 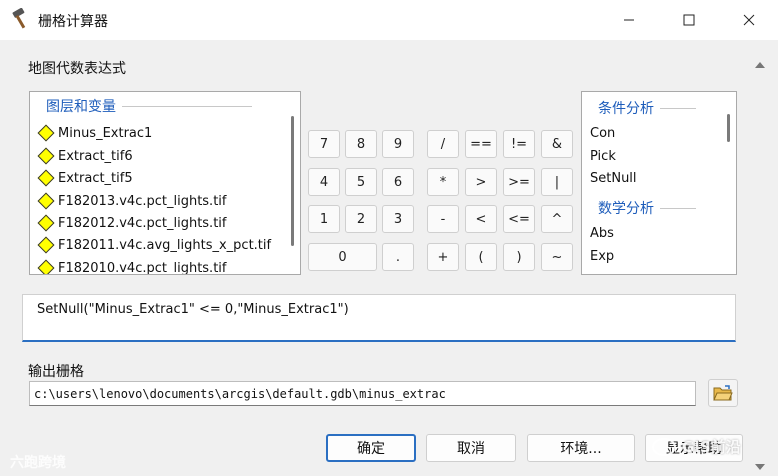 I want to click on key-greater: >, so click(x=481, y=182).